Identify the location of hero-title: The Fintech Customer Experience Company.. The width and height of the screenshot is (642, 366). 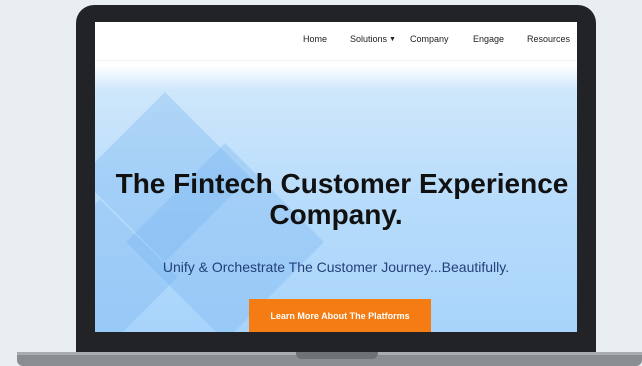
(336, 199).